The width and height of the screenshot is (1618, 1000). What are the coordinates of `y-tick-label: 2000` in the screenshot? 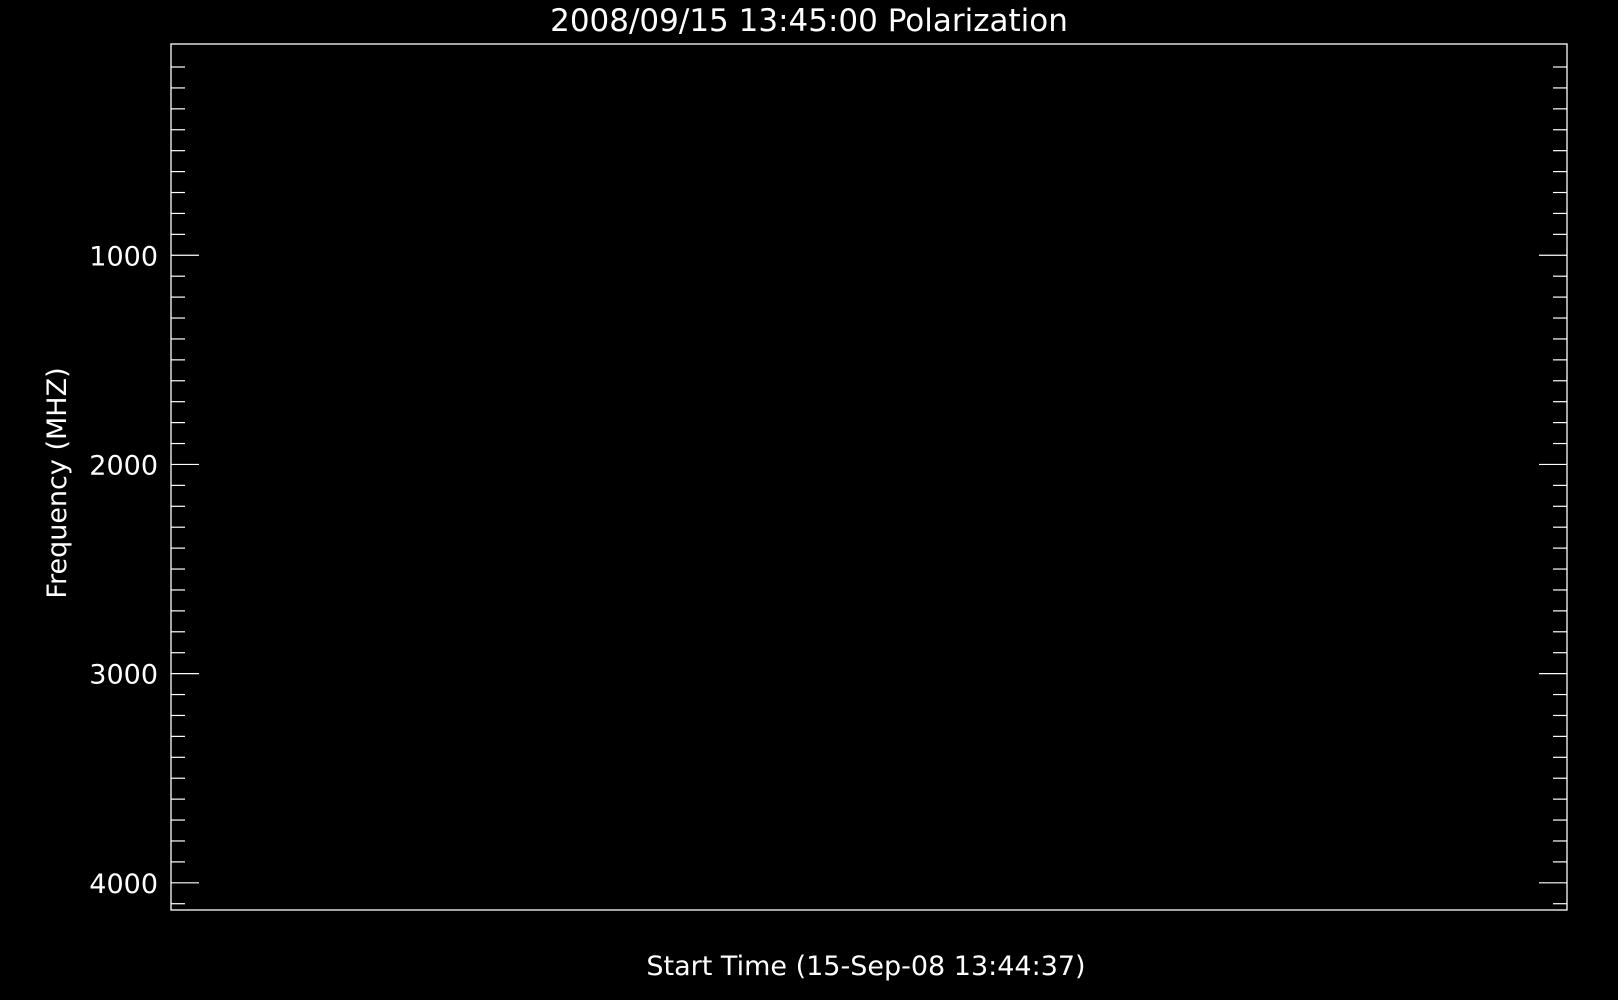 It's located at (123, 465).